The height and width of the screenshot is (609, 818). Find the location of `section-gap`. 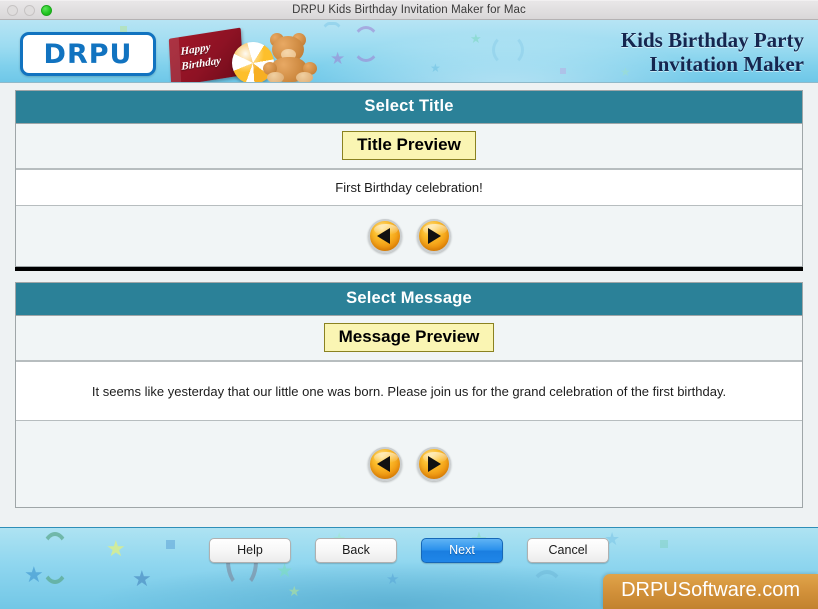

section-gap is located at coordinates (409, 276).